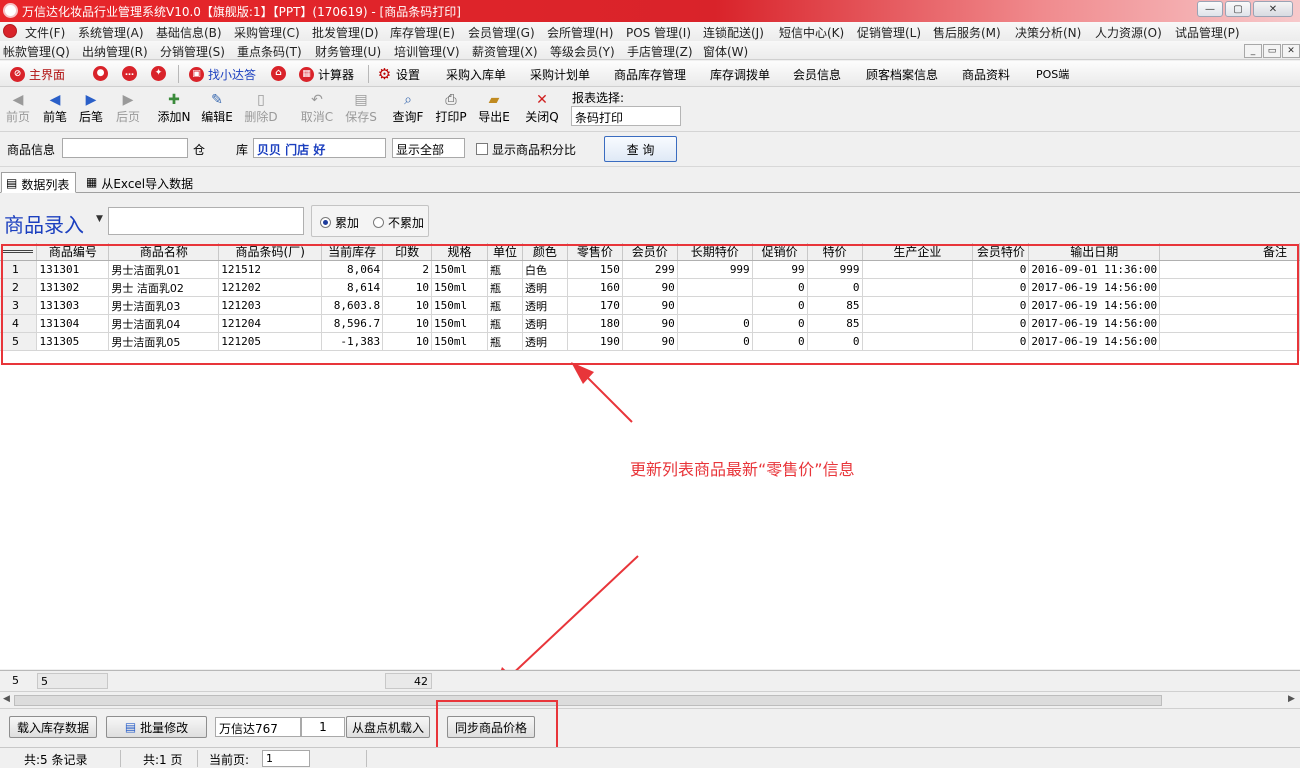 The width and height of the screenshot is (1300, 768). What do you see at coordinates (323, 727) in the screenshot?
I see `device-qty-field: 1` at bounding box center [323, 727].